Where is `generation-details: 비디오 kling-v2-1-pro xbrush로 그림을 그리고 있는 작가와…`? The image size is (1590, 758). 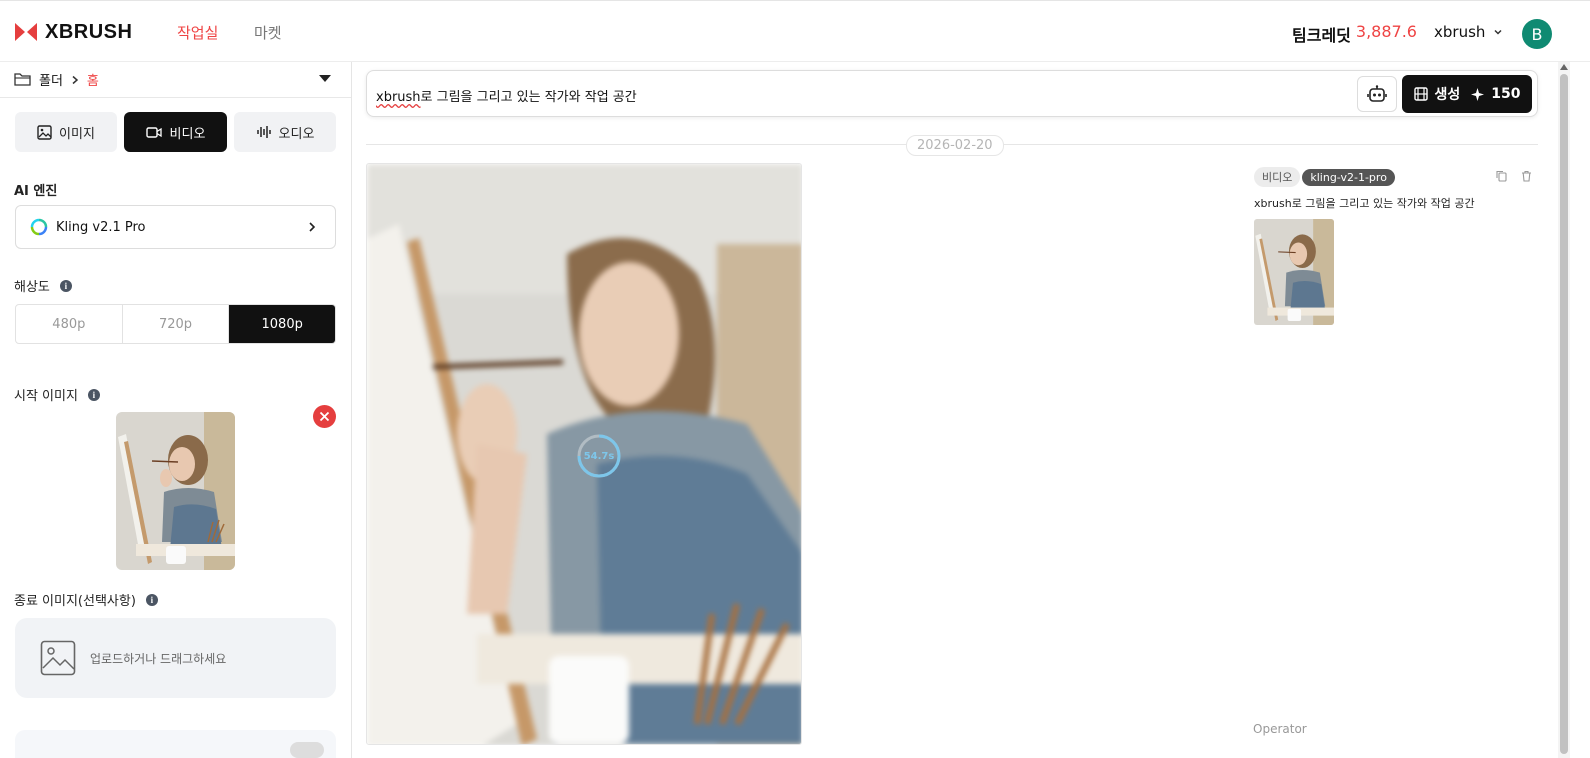 generation-details: 비디오 kling-v2-1-pro xbrush로 그림을 그리고 있는 작가와… is located at coordinates (1399, 245).